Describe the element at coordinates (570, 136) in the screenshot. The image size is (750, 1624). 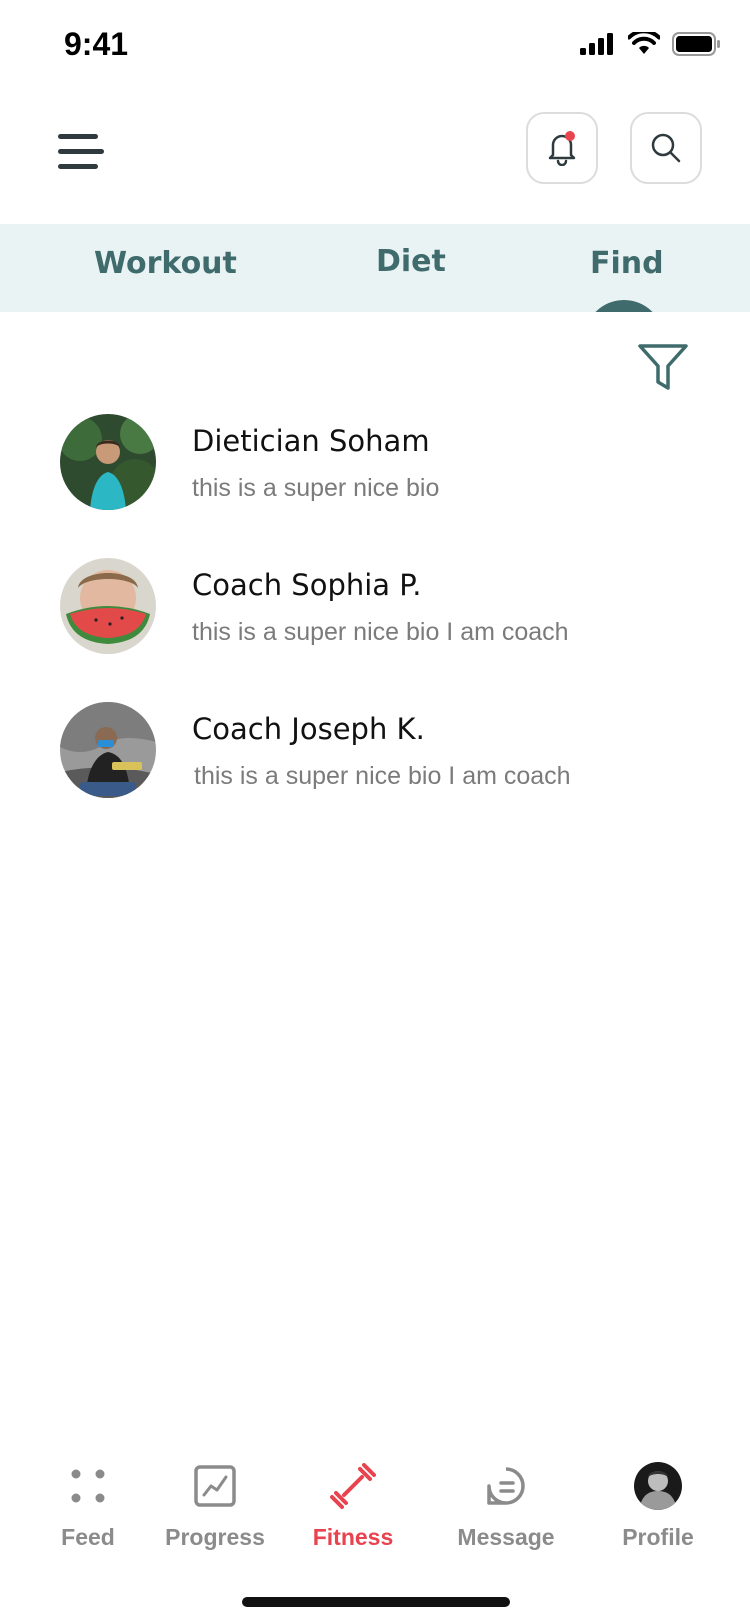
I see `notification-dot` at that location.